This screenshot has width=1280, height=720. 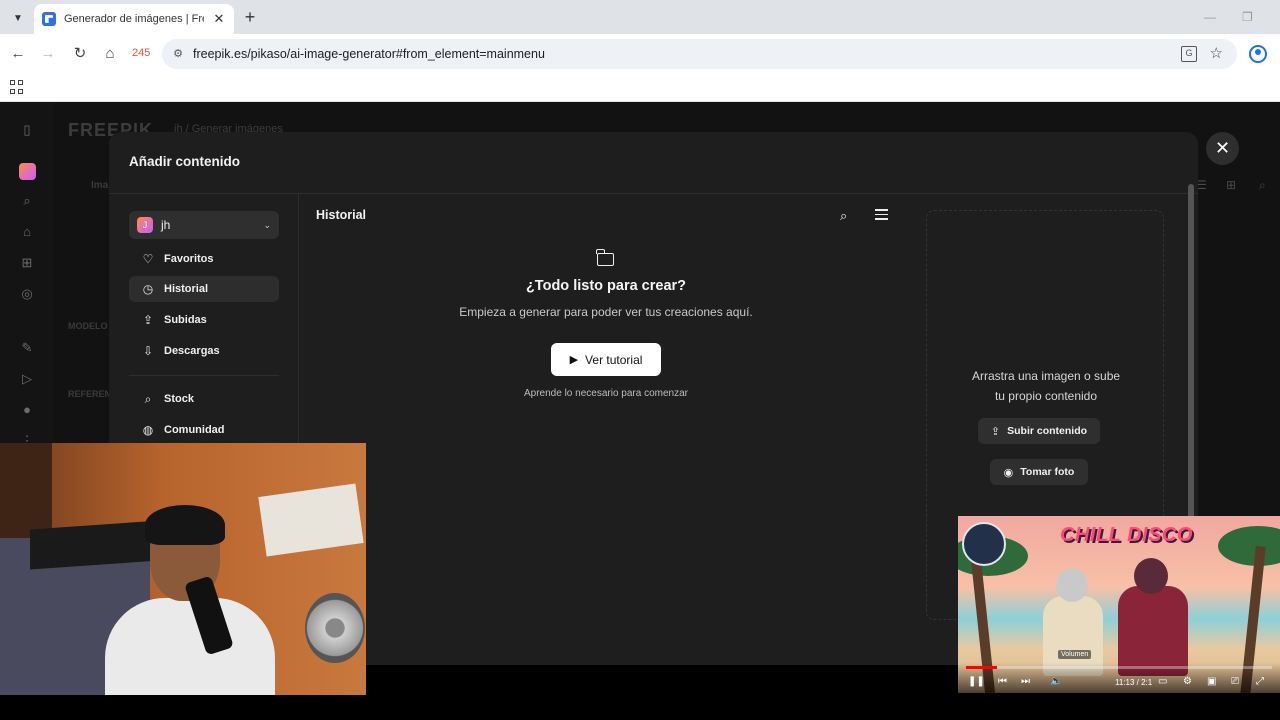 I want to click on volume-tooltip: Volumen, so click(x=1075, y=654).